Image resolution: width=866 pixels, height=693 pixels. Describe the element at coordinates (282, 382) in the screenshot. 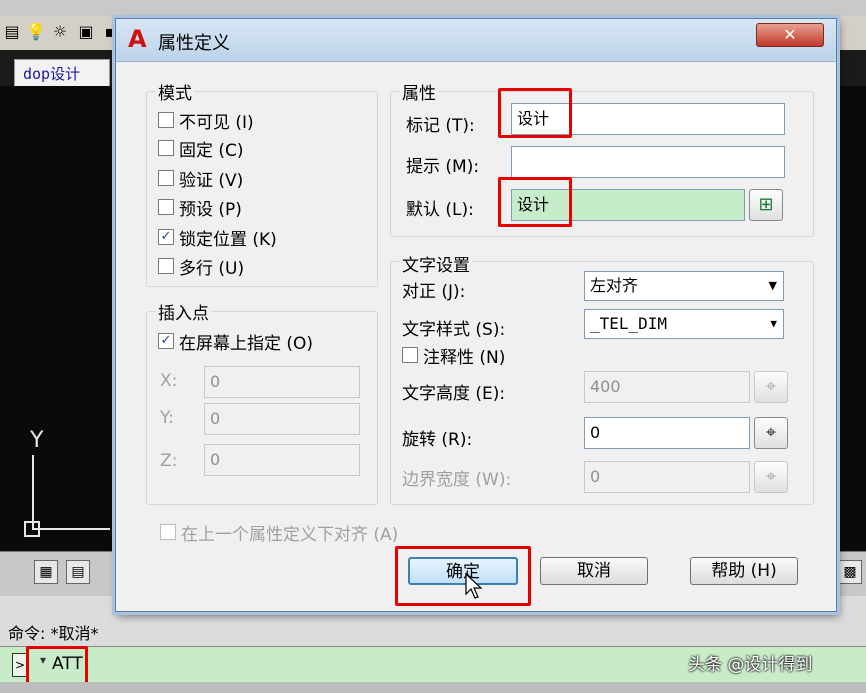

I see `x-input: 0` at that location.